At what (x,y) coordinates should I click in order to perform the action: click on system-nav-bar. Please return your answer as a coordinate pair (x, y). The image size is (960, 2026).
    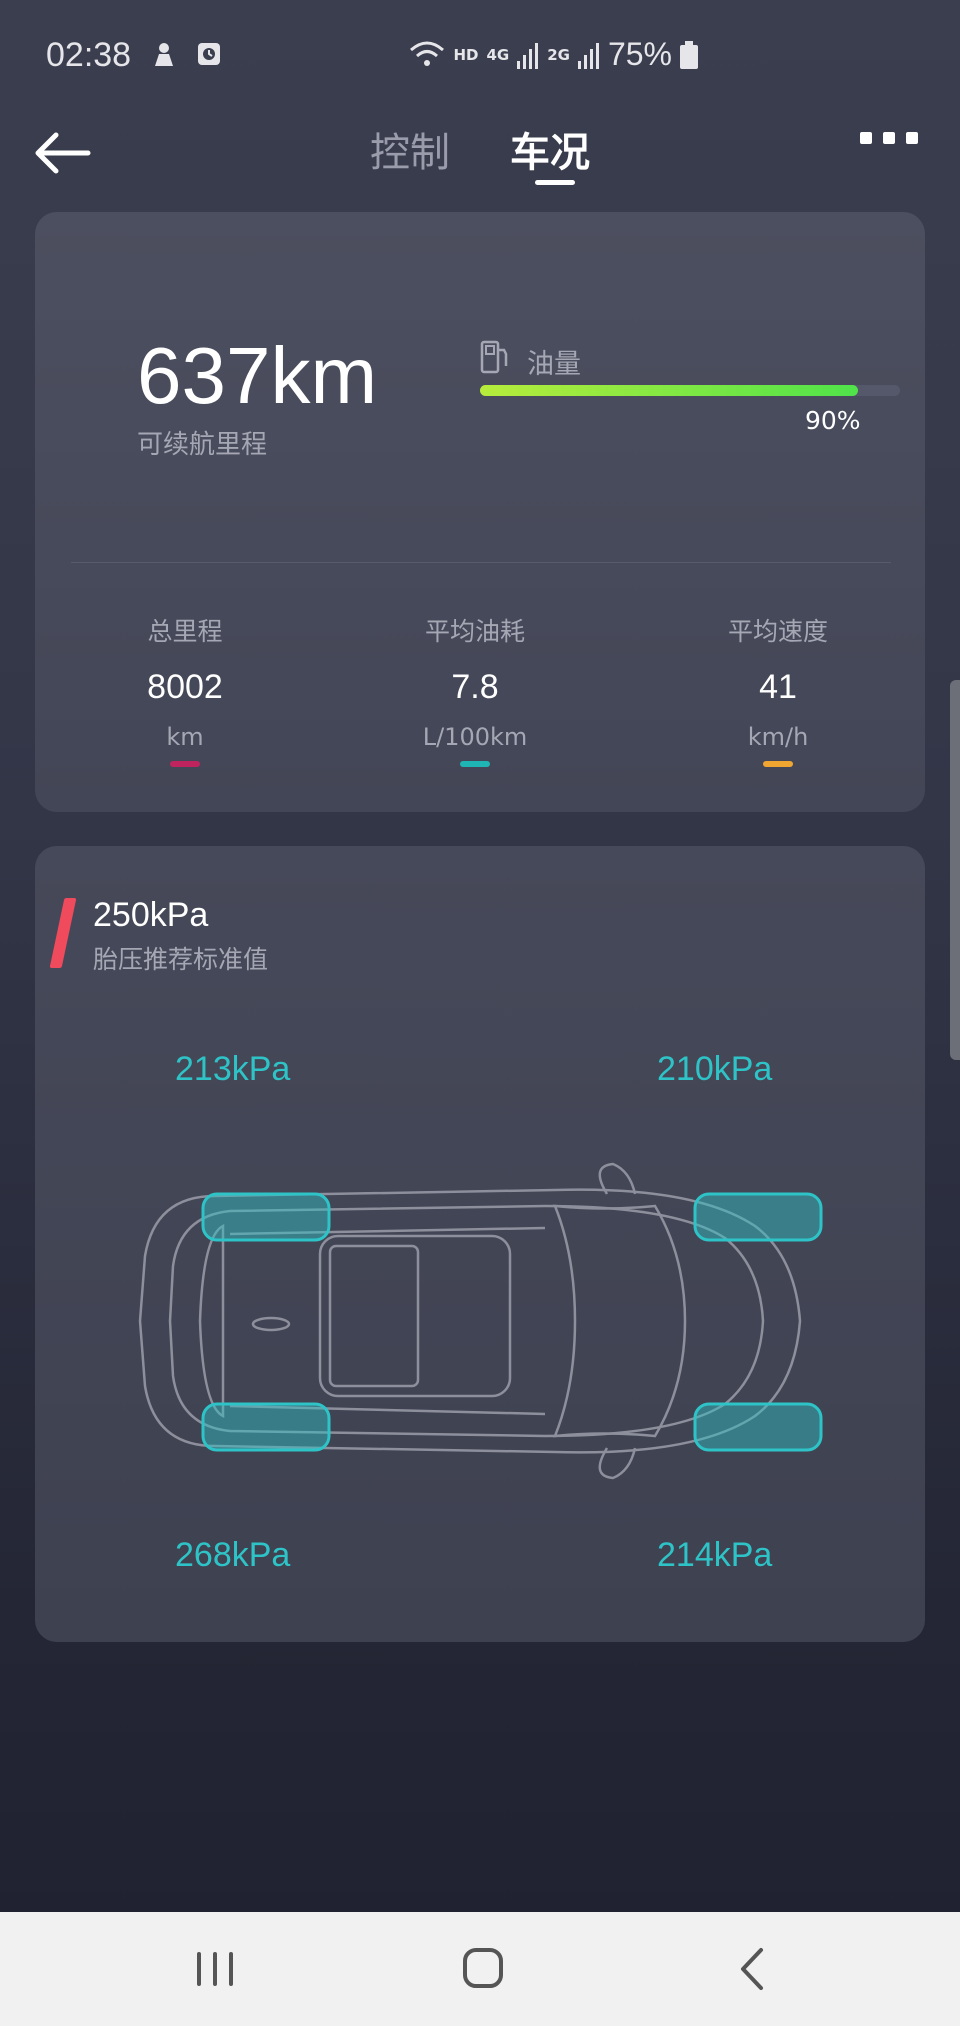
    Looking at the image, I should click on (480, 1969).